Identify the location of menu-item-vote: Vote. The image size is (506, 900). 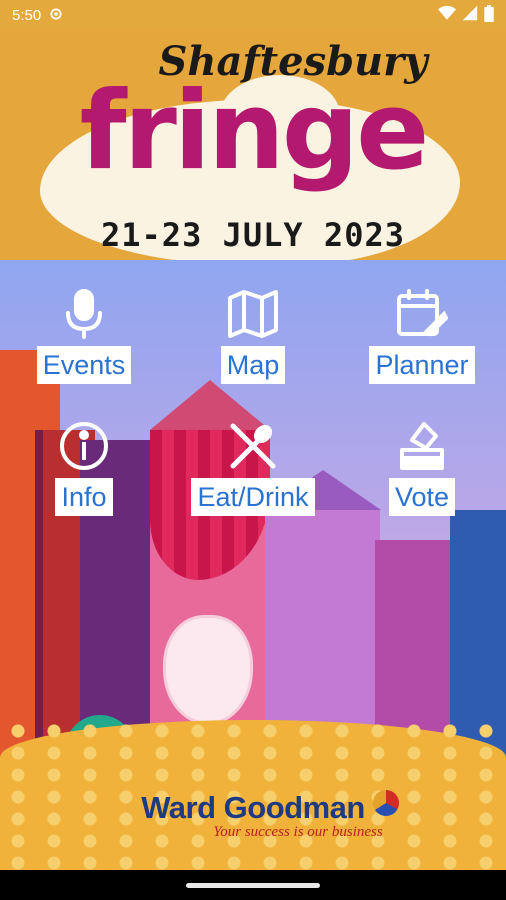
(422, 468).